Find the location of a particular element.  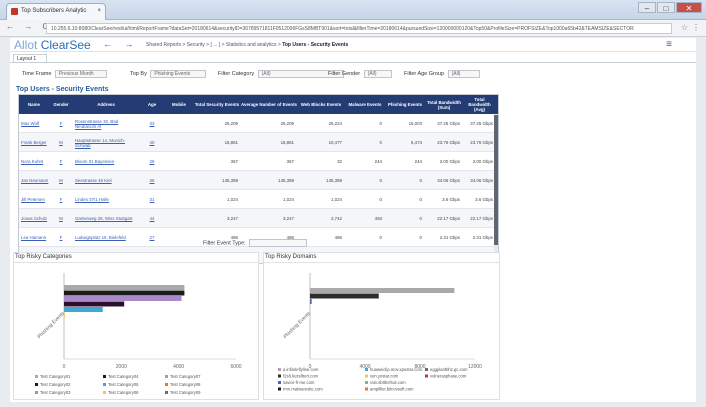

cell-name: Nora Kuhnt is located at coordinates (34, 161).